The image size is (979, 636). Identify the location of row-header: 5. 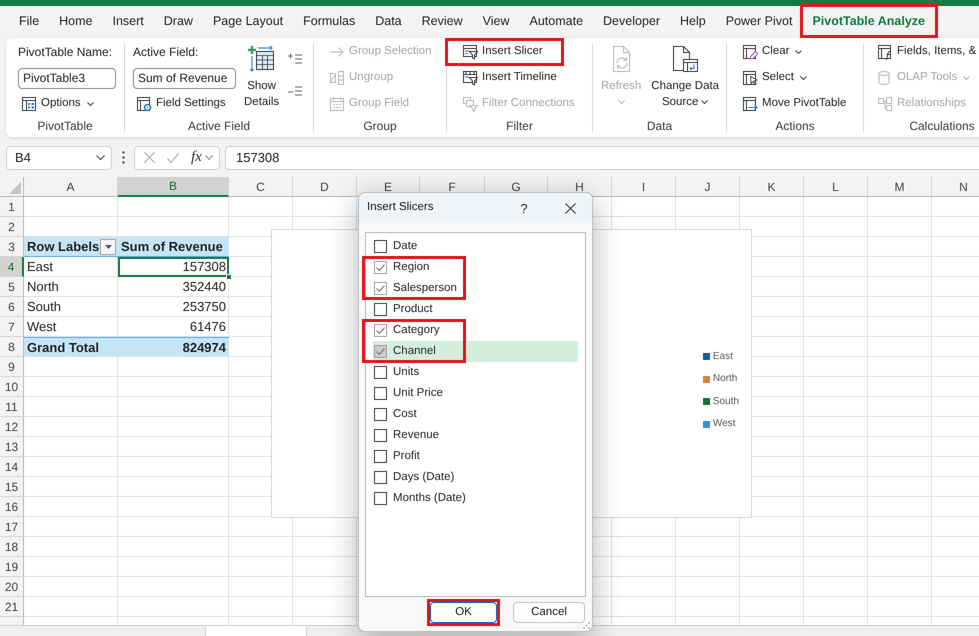
(12, 287).